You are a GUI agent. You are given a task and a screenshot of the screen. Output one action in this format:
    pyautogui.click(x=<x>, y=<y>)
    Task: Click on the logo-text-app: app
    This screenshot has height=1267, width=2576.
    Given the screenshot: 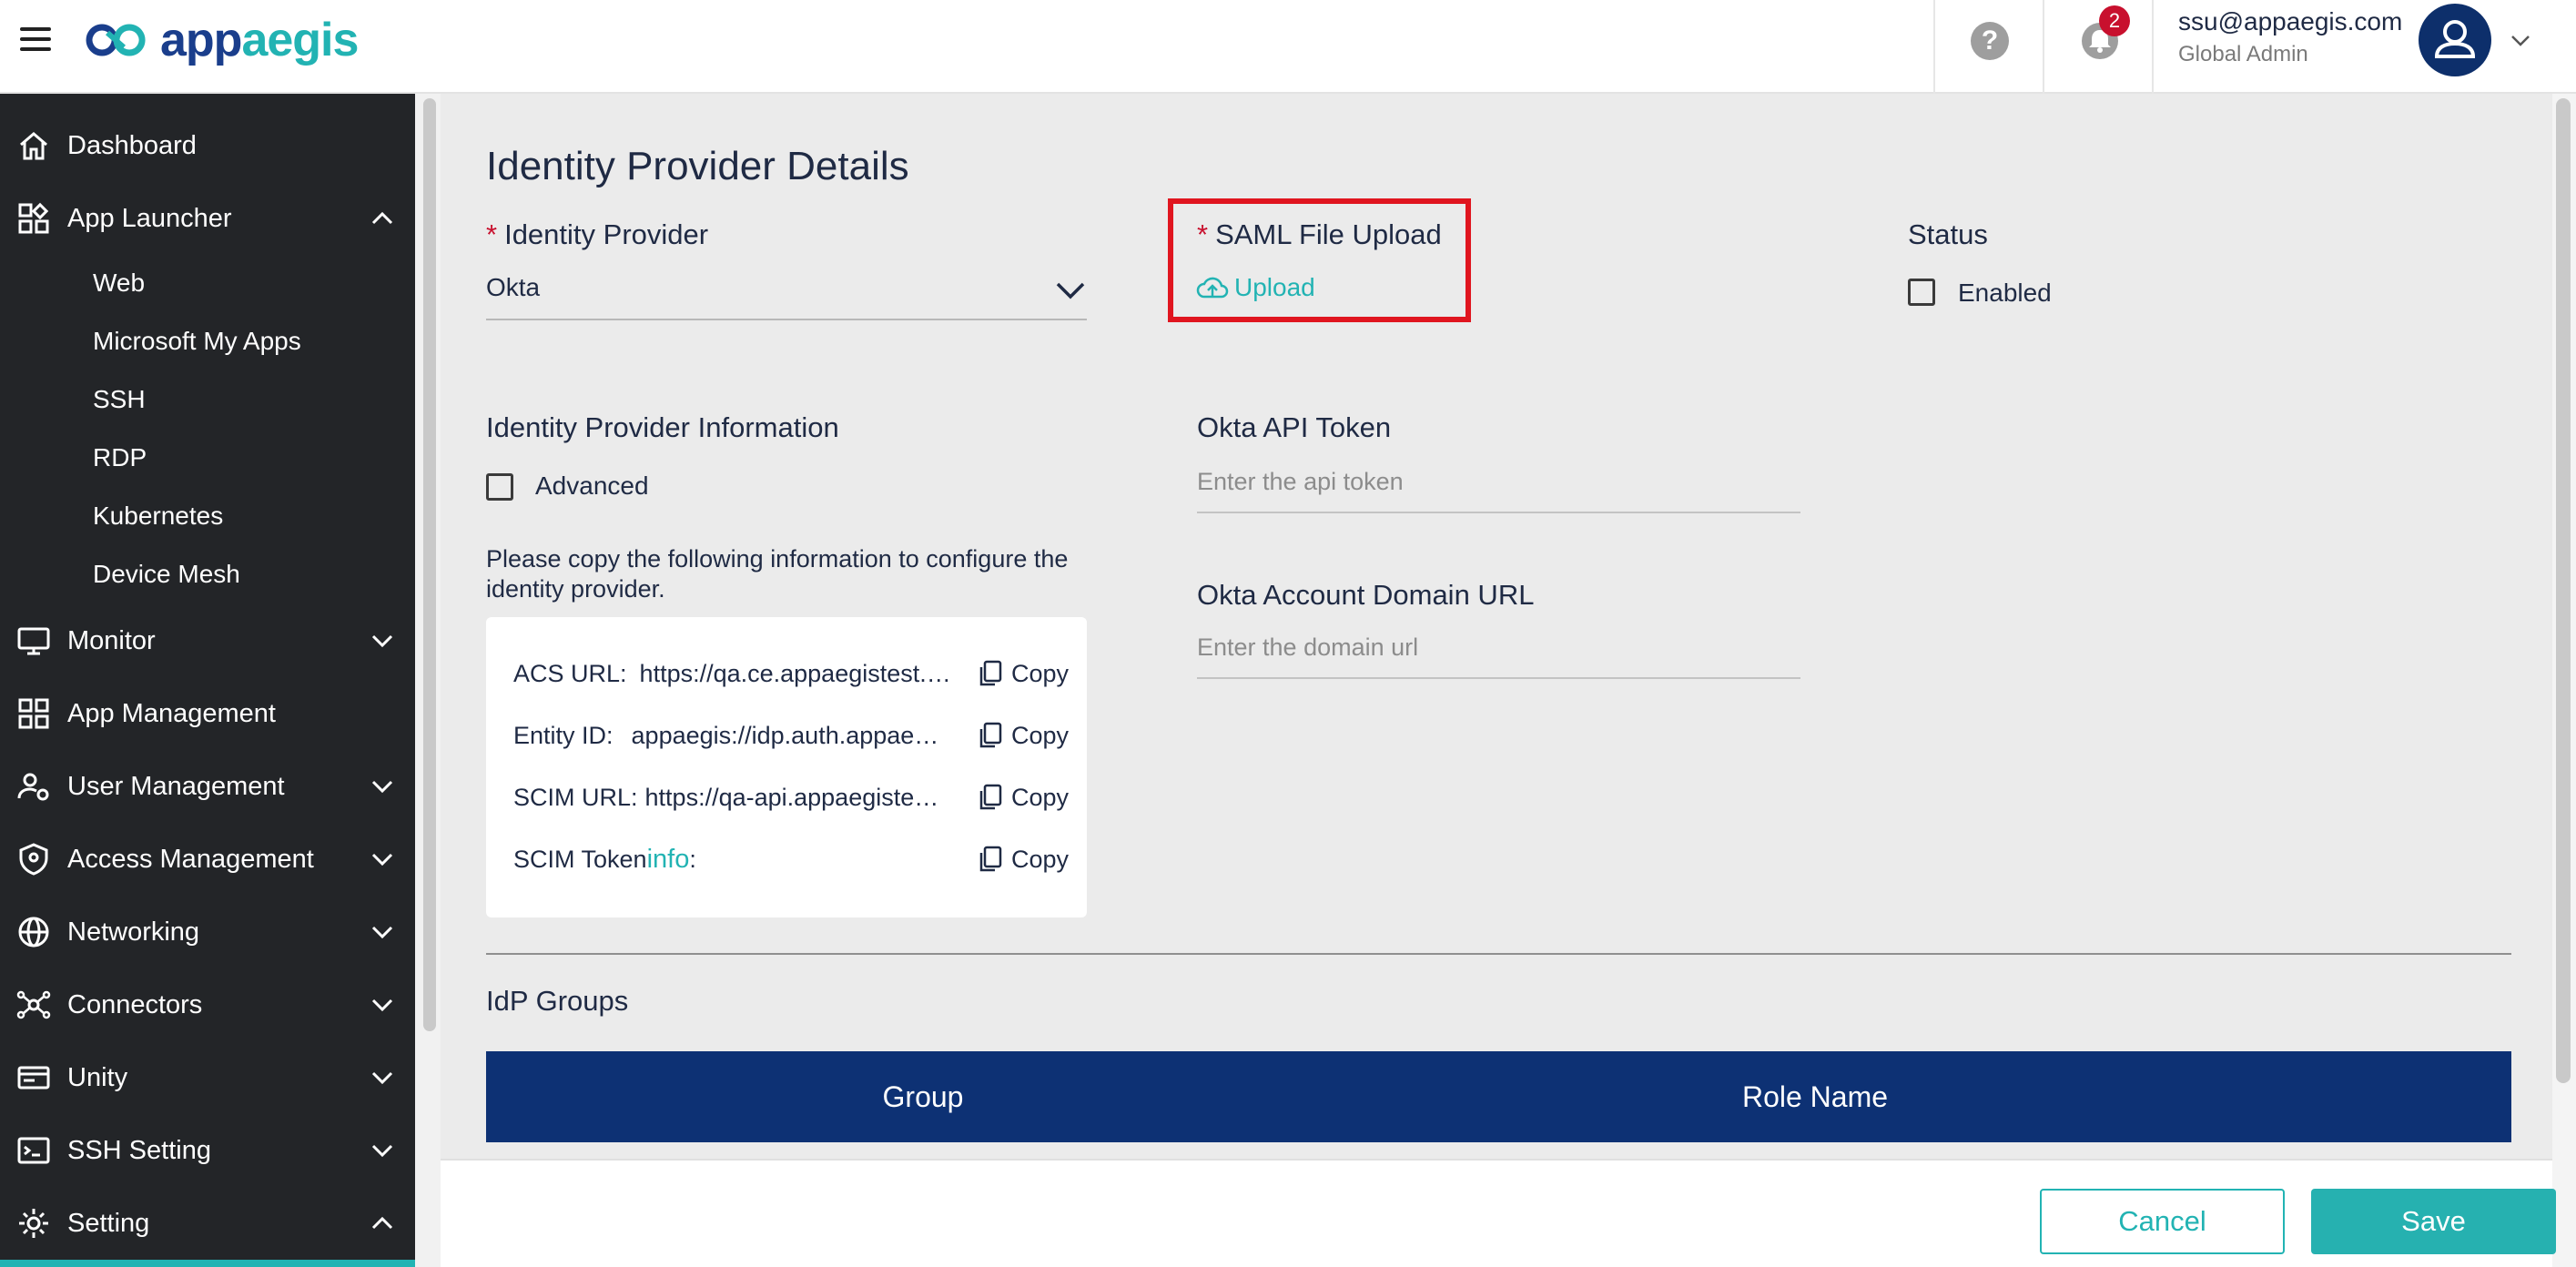 What is the action you would take?
    pyautogui.click(x=201, y=40)
    